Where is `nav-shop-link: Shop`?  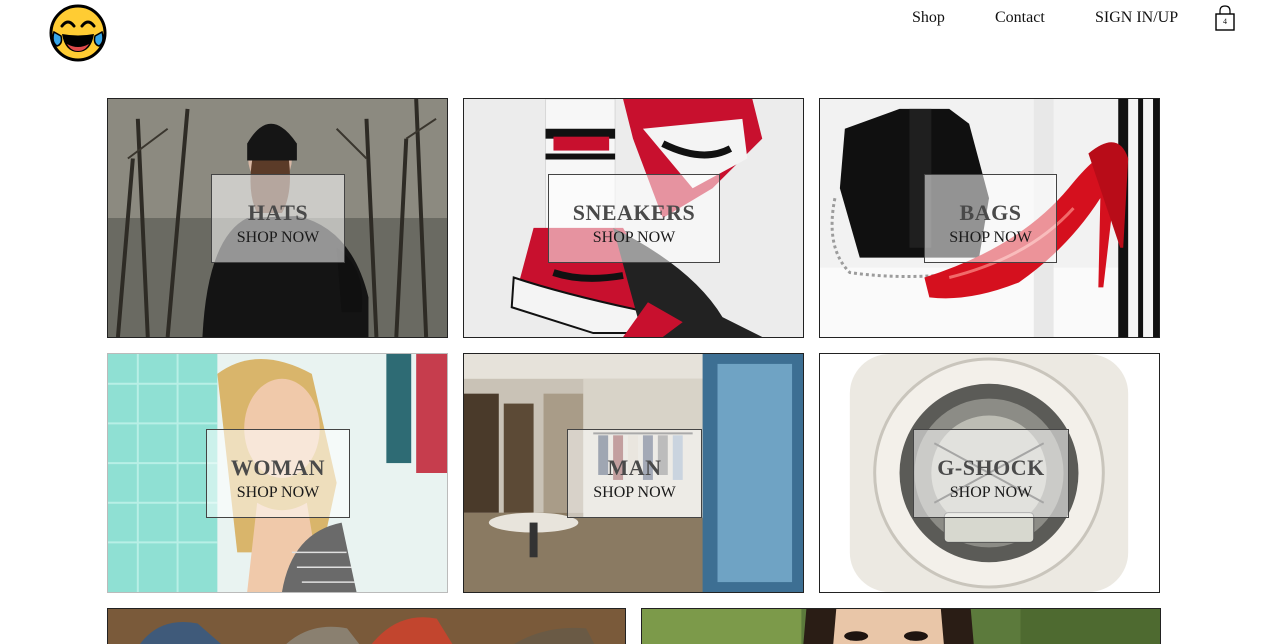 nav-shop-link: Shop is located at coordinates (928, 18).